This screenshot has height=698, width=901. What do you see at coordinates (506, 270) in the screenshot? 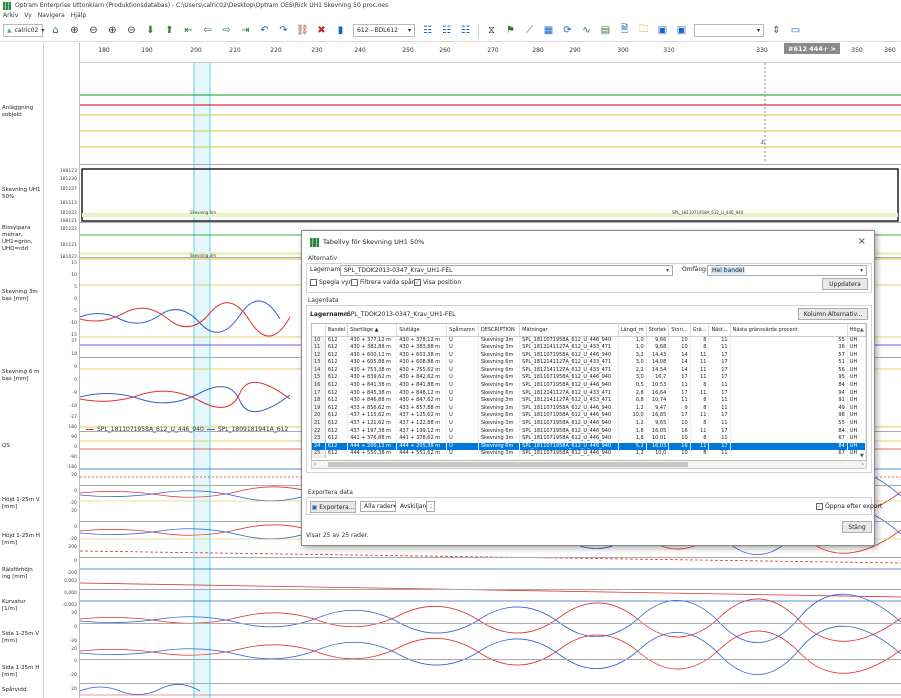
I see `lagernamn-select: SPL_TDOK2013-0347_Krav_UH1-FEL ▾` at bounding box center [506, 270].